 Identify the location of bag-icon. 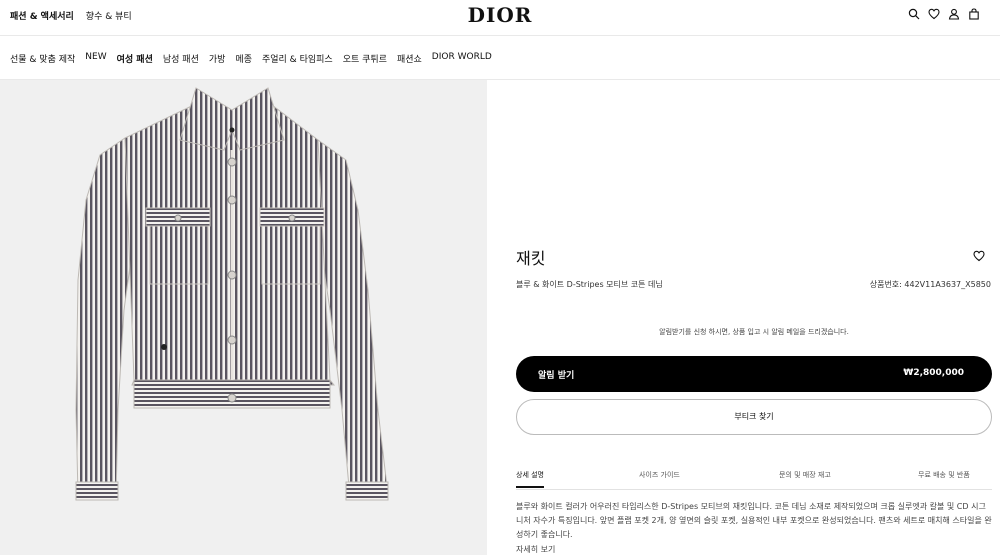
(974, 14).